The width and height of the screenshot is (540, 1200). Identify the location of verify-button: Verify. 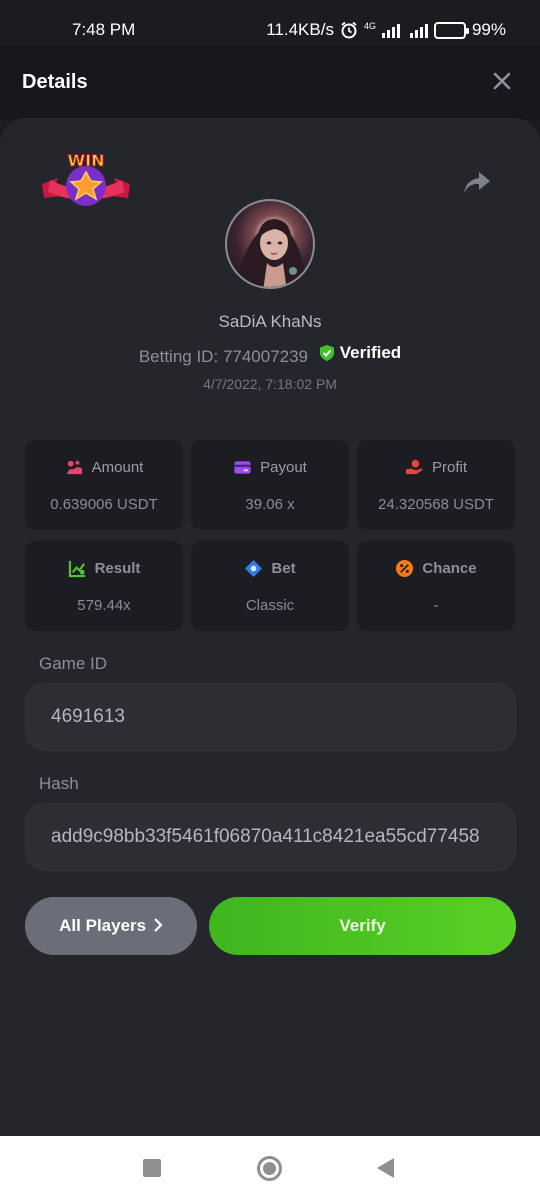
(362, 926).